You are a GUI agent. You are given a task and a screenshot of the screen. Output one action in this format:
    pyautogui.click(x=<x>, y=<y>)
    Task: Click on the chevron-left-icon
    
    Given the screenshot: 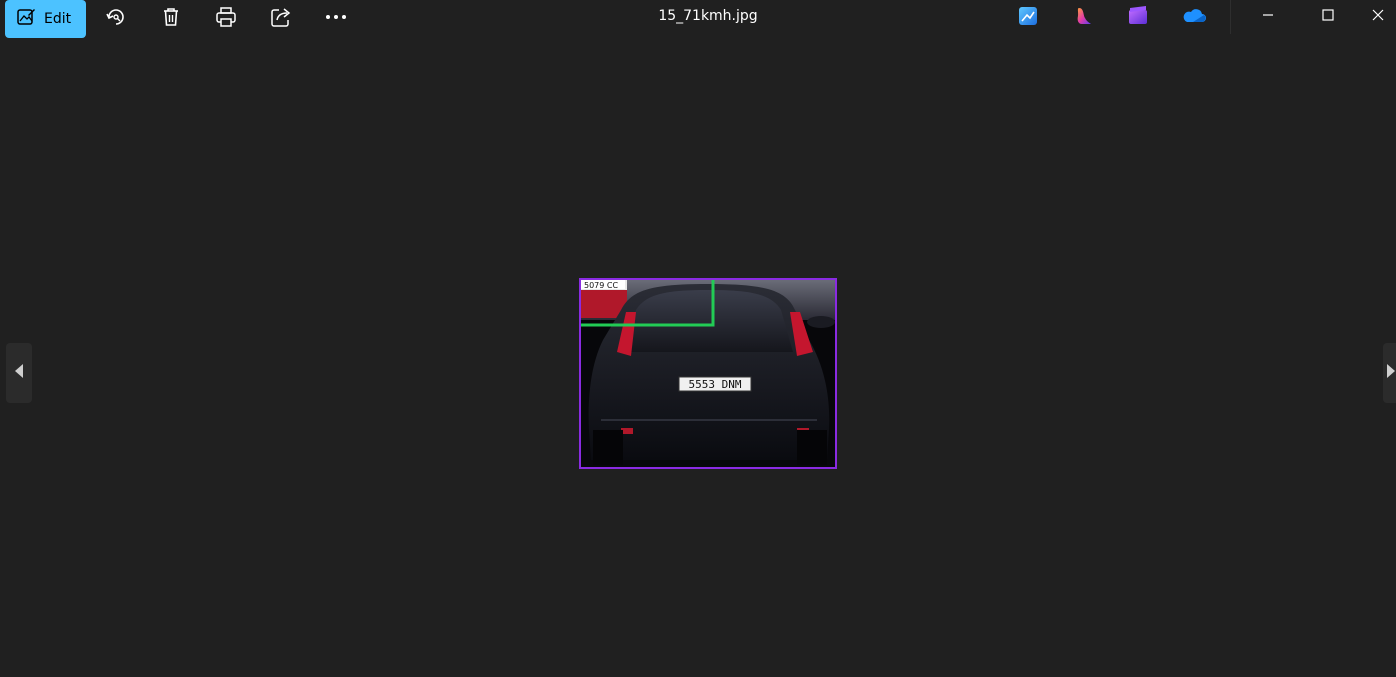 What is the action you would take?
    pyautogui.click(x=19, y=373)
    